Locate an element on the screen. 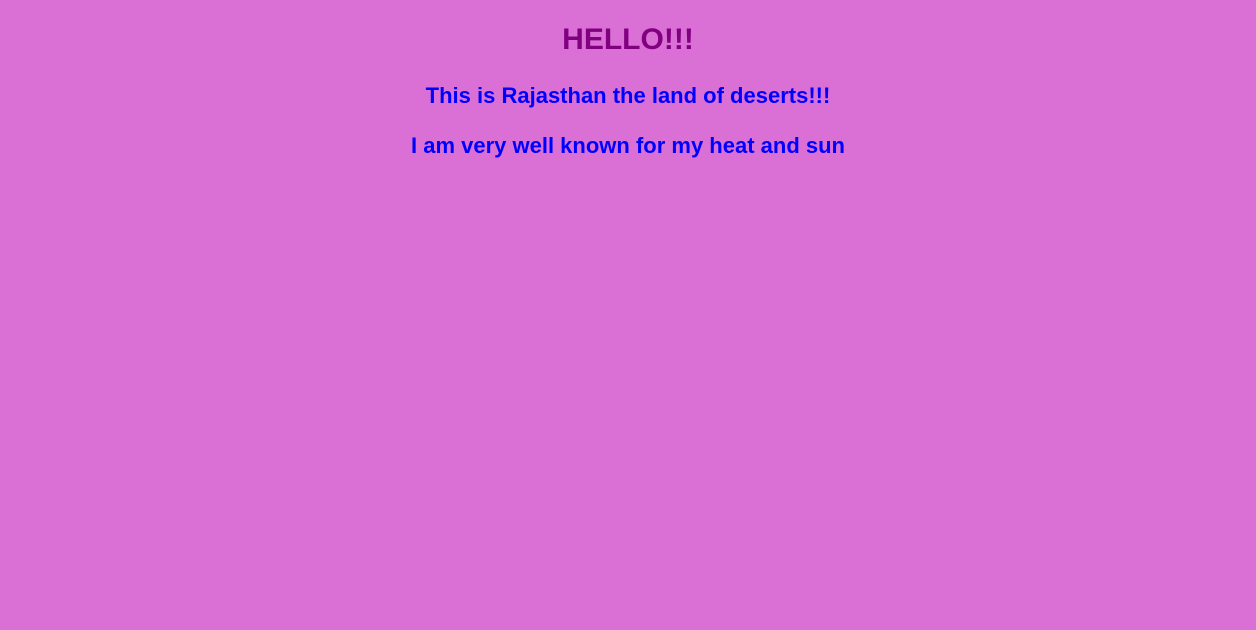  heat-and-sun-heading: I am very well known for my heat and sun is located at coordinates (627, 145).